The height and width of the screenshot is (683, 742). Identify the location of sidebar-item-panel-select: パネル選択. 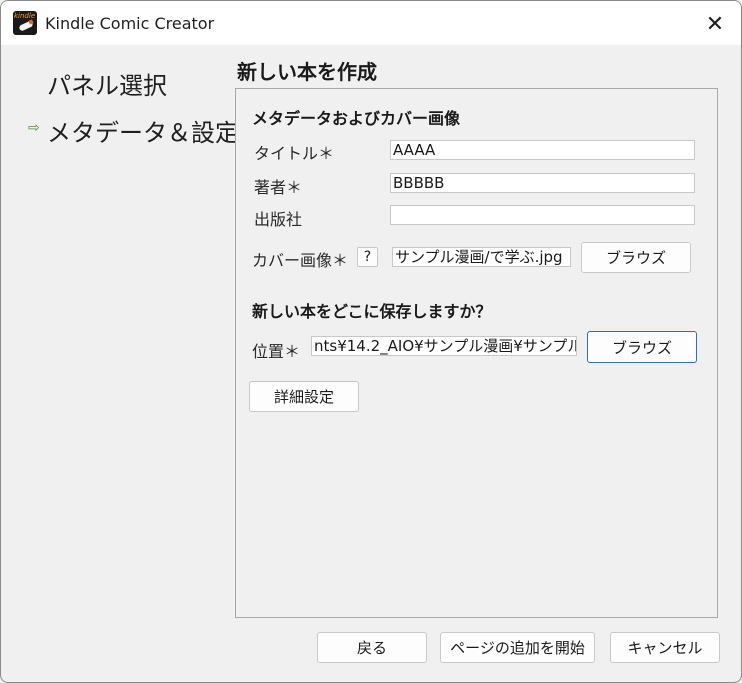
(107, 83).